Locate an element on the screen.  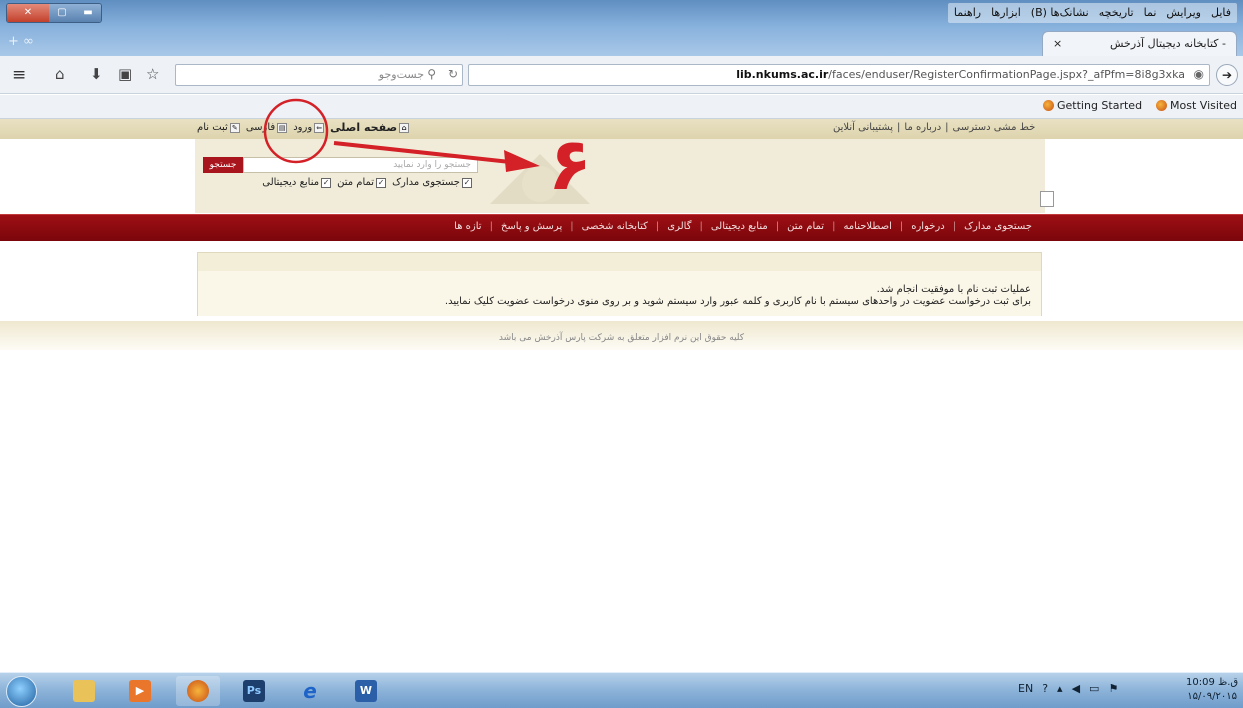
word-icon: W is located at coordinates (366, 691).